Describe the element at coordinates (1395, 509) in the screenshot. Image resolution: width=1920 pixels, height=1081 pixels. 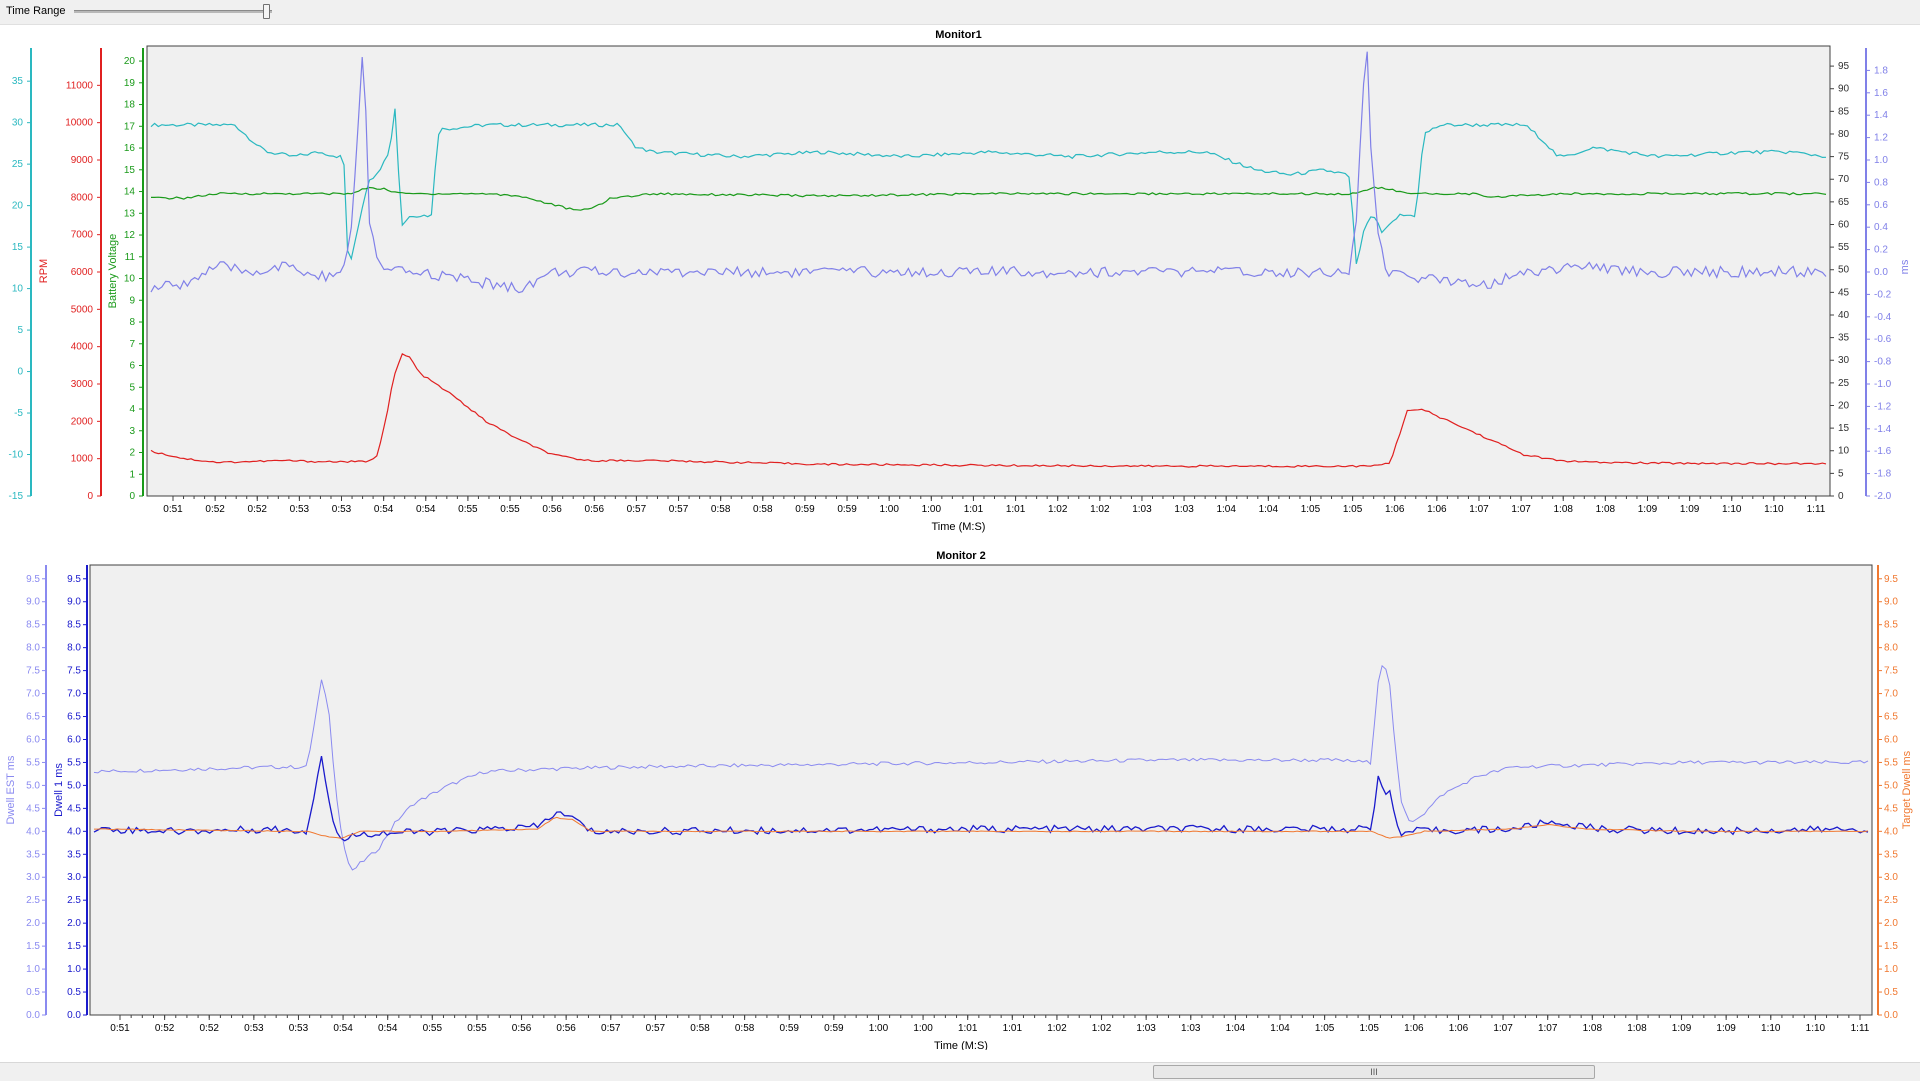
I see `x-tick-label: 1:06` at that location.